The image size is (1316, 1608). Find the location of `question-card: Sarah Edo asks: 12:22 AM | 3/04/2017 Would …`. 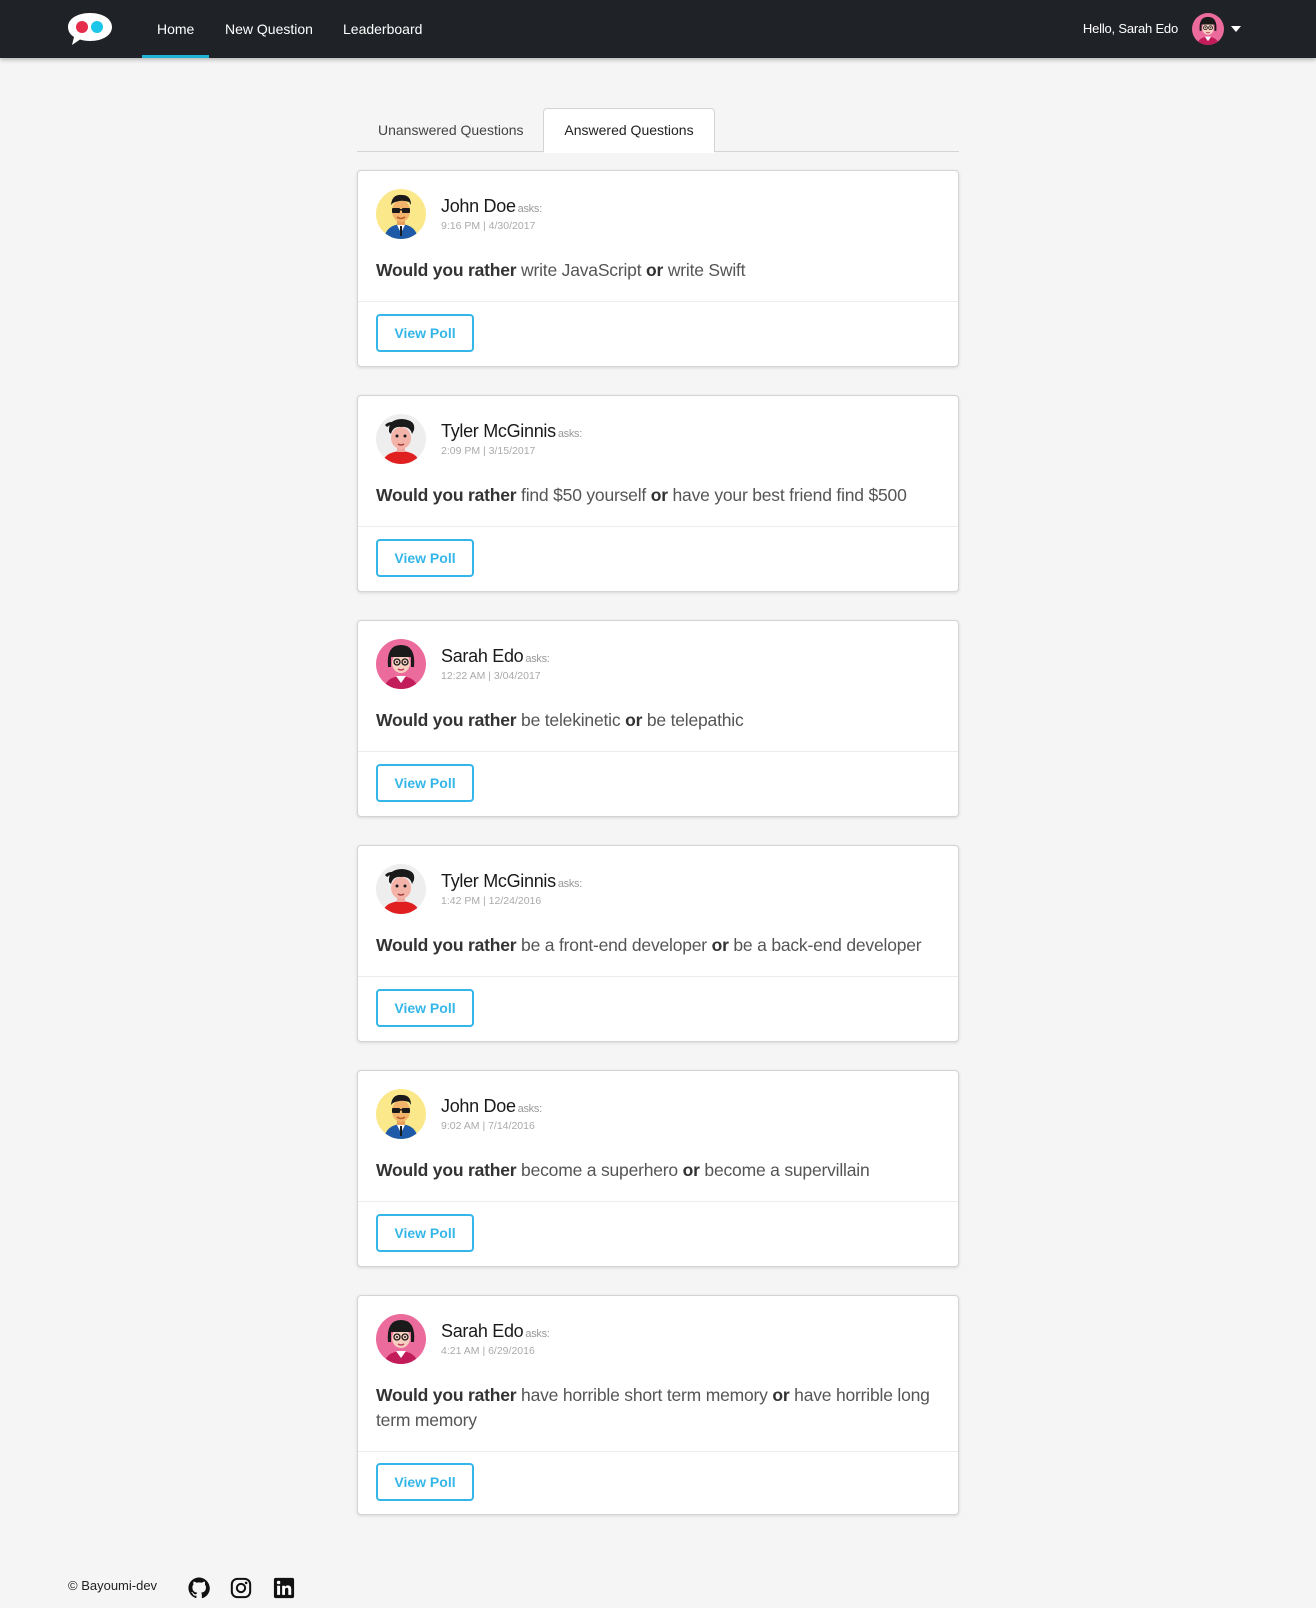

question-card: Sarah Edo asks: 12:22 AM | 3/04/2017 Would … is located at coordinates (658, 718).